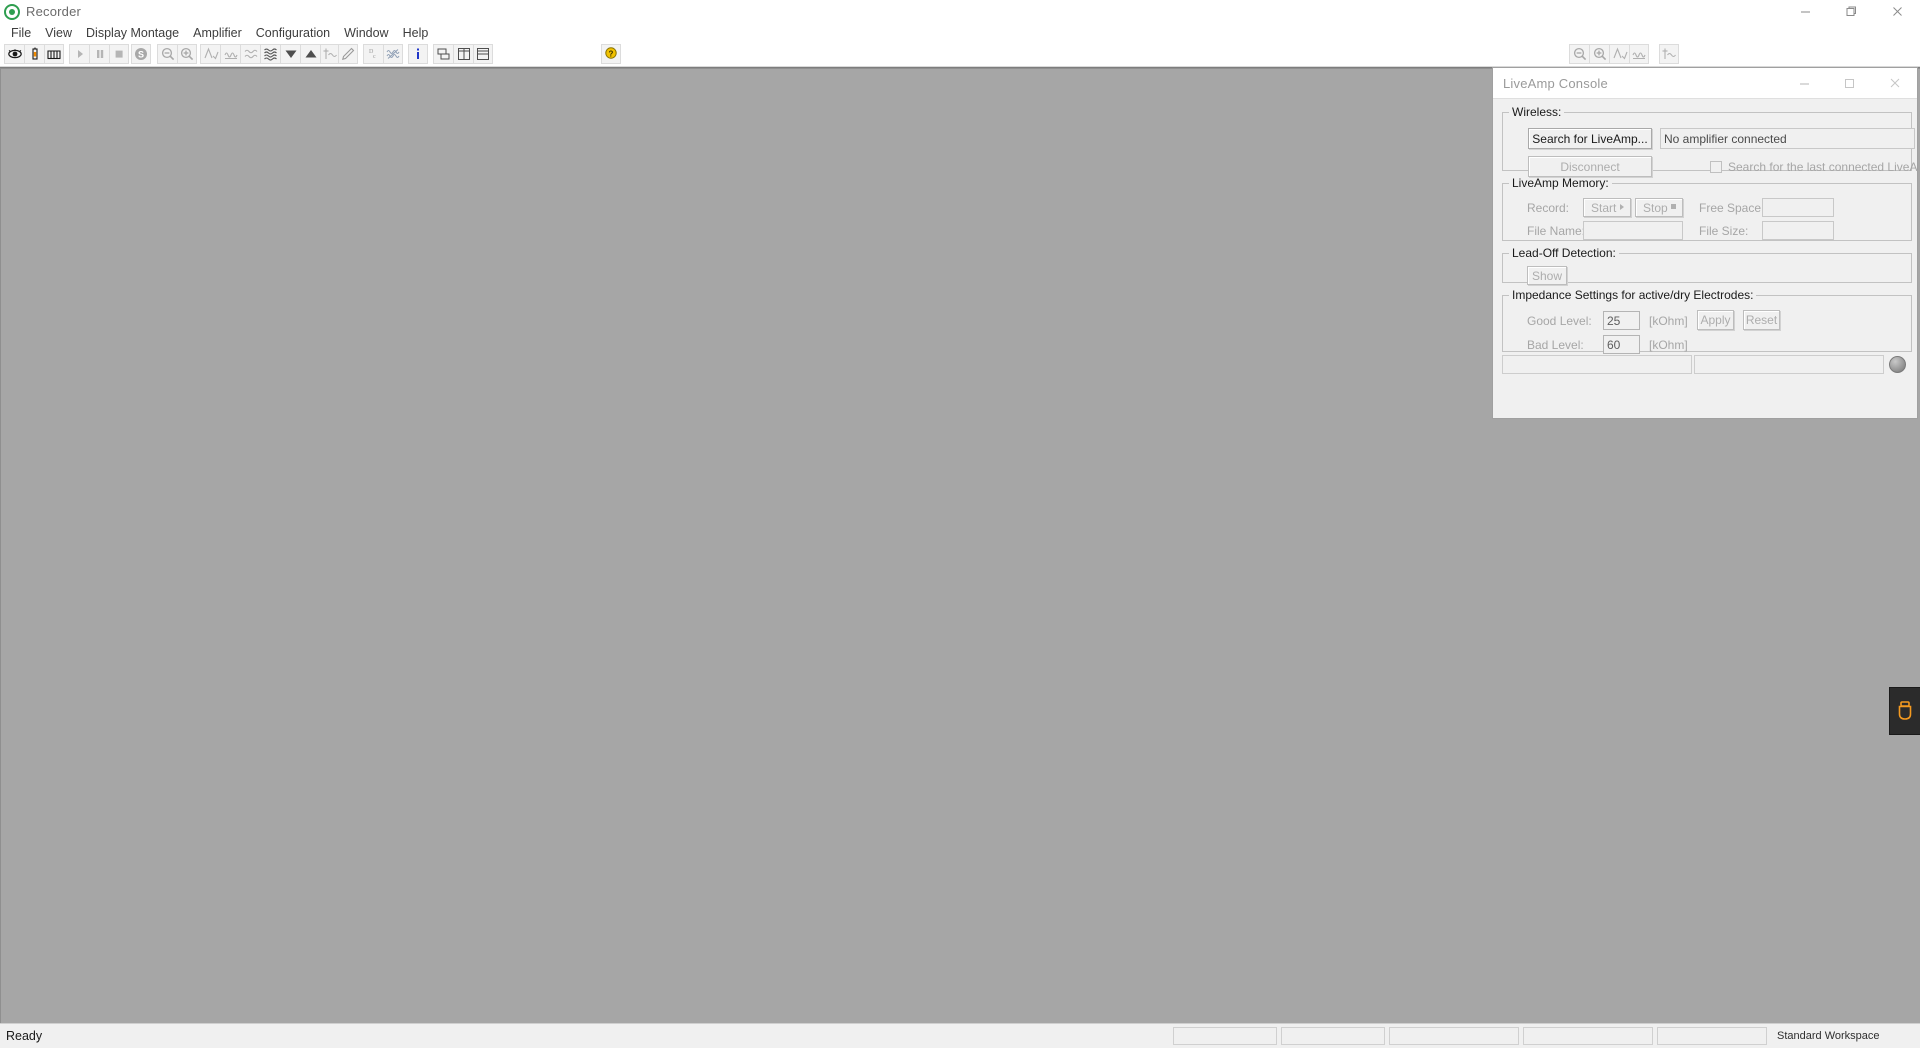 The height and width of the screenshot is (1048, 1920). I want to click on liveamp-memory-group-legend: LiveAmp Memory:, so click(1560, 183).